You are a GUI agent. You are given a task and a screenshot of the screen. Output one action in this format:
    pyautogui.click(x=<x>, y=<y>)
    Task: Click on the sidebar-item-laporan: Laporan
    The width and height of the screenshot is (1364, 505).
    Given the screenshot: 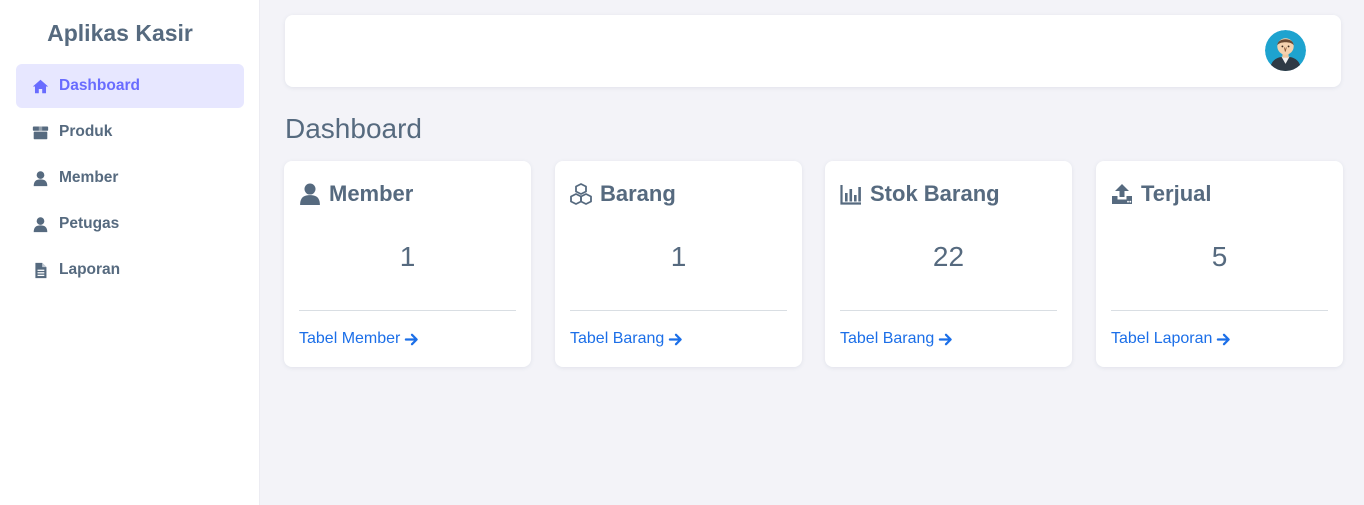 What is the action you would take?
    pyautogui.click(x=130, y=270)
    